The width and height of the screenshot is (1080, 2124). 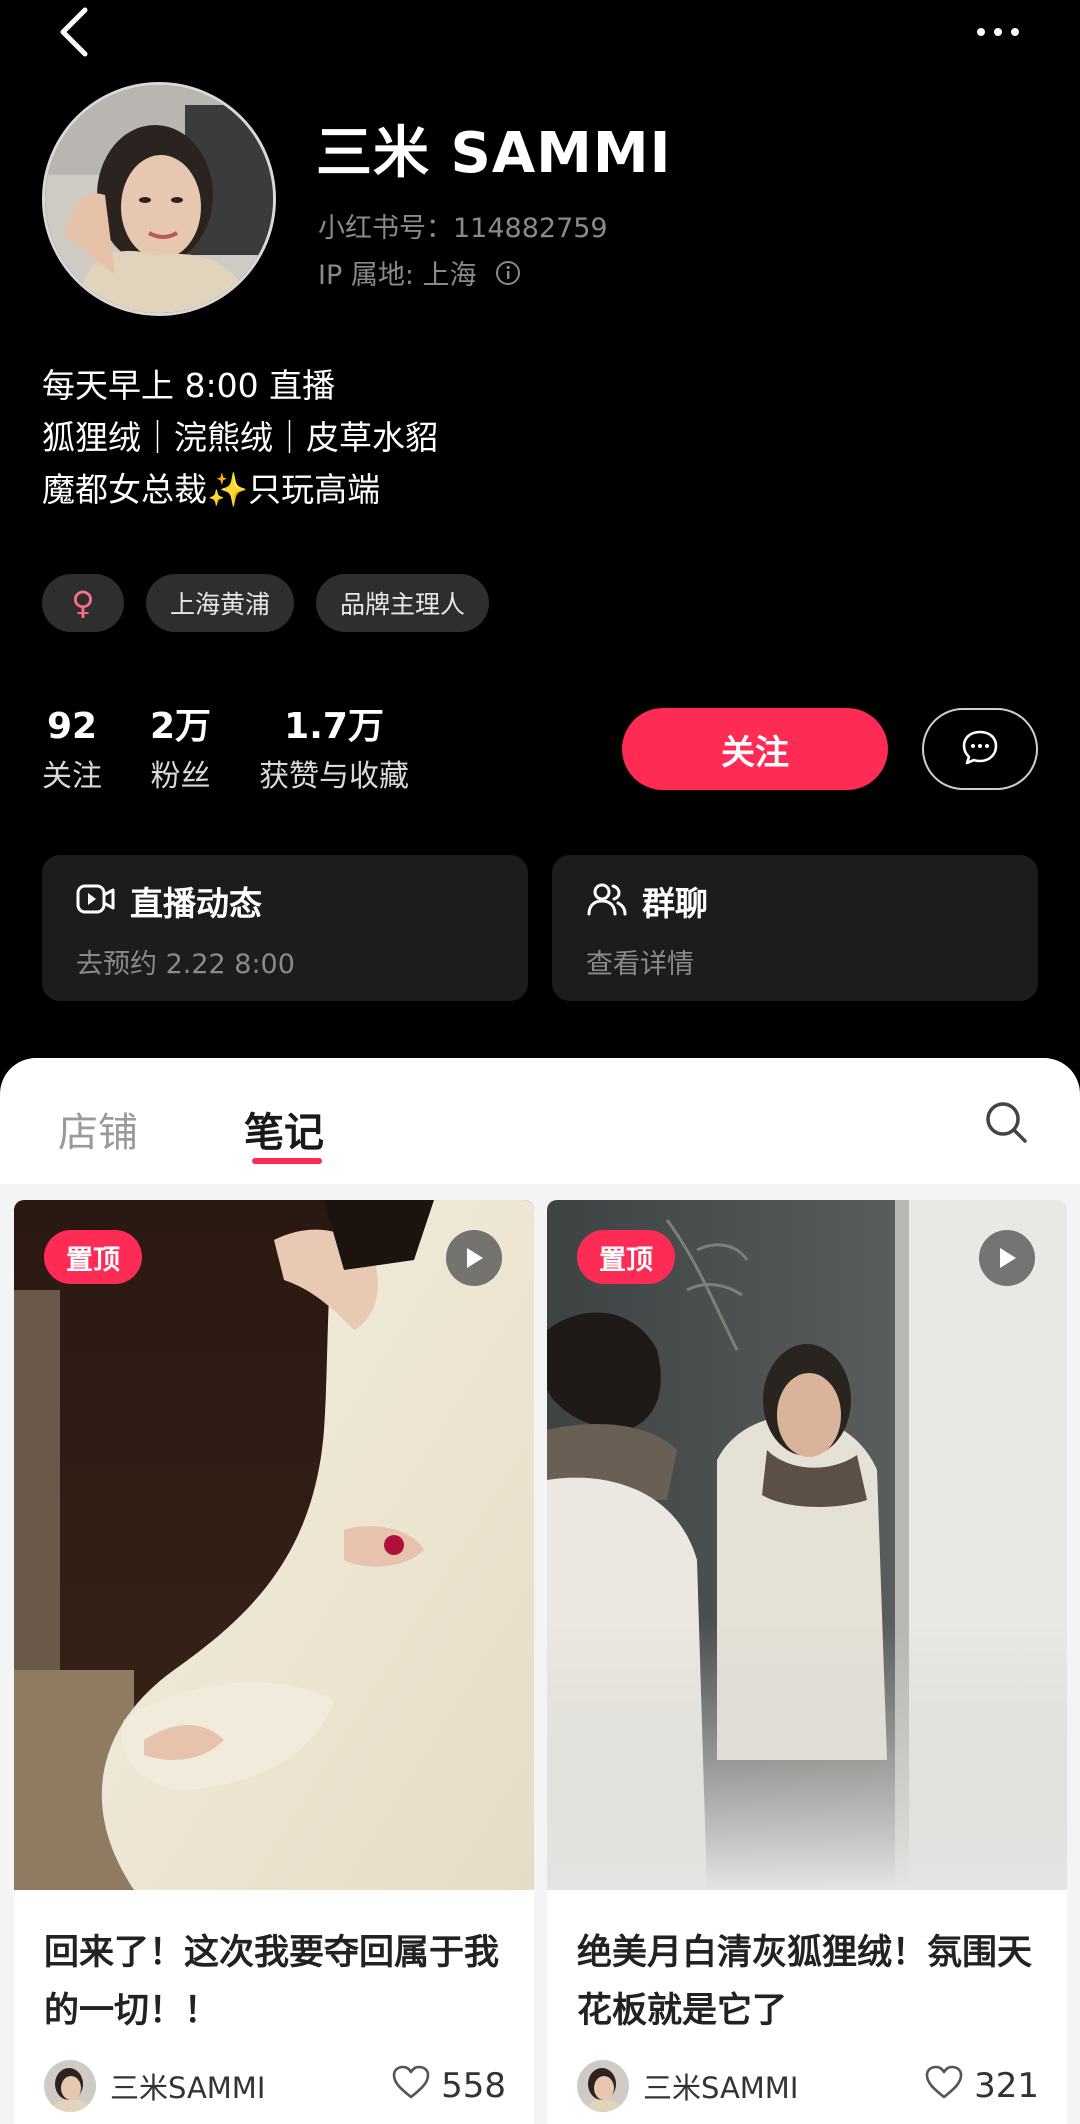 I want to click on bio-line: 魔都女总裁✨只玩高端, so click(x=211, y=489).